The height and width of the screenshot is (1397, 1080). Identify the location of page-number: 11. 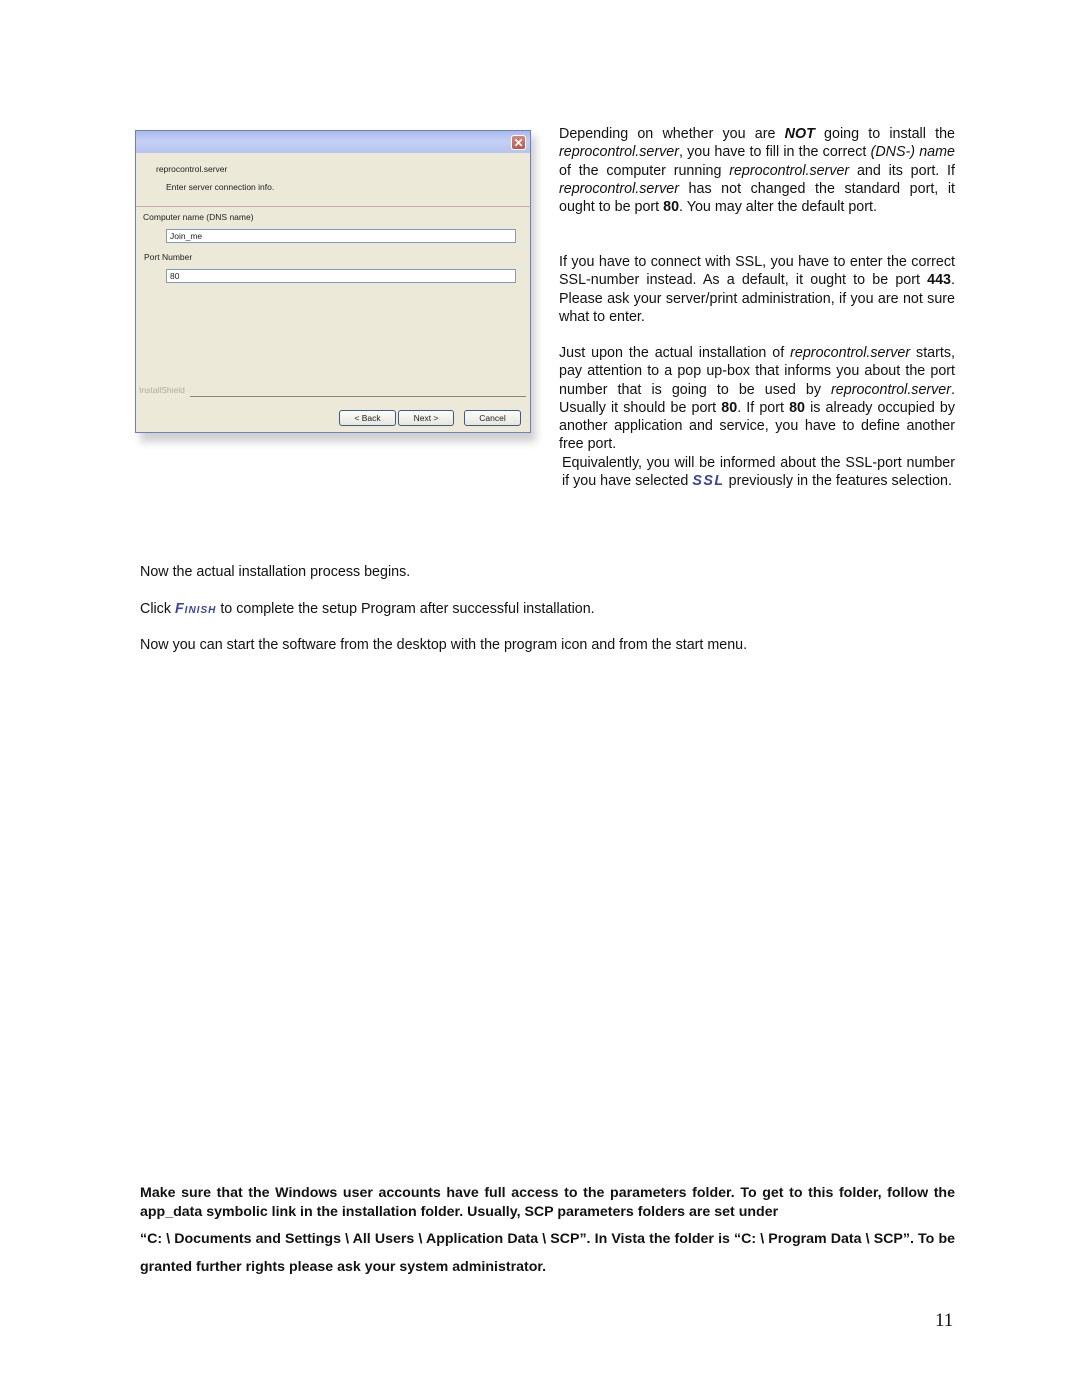
(944, 1320).